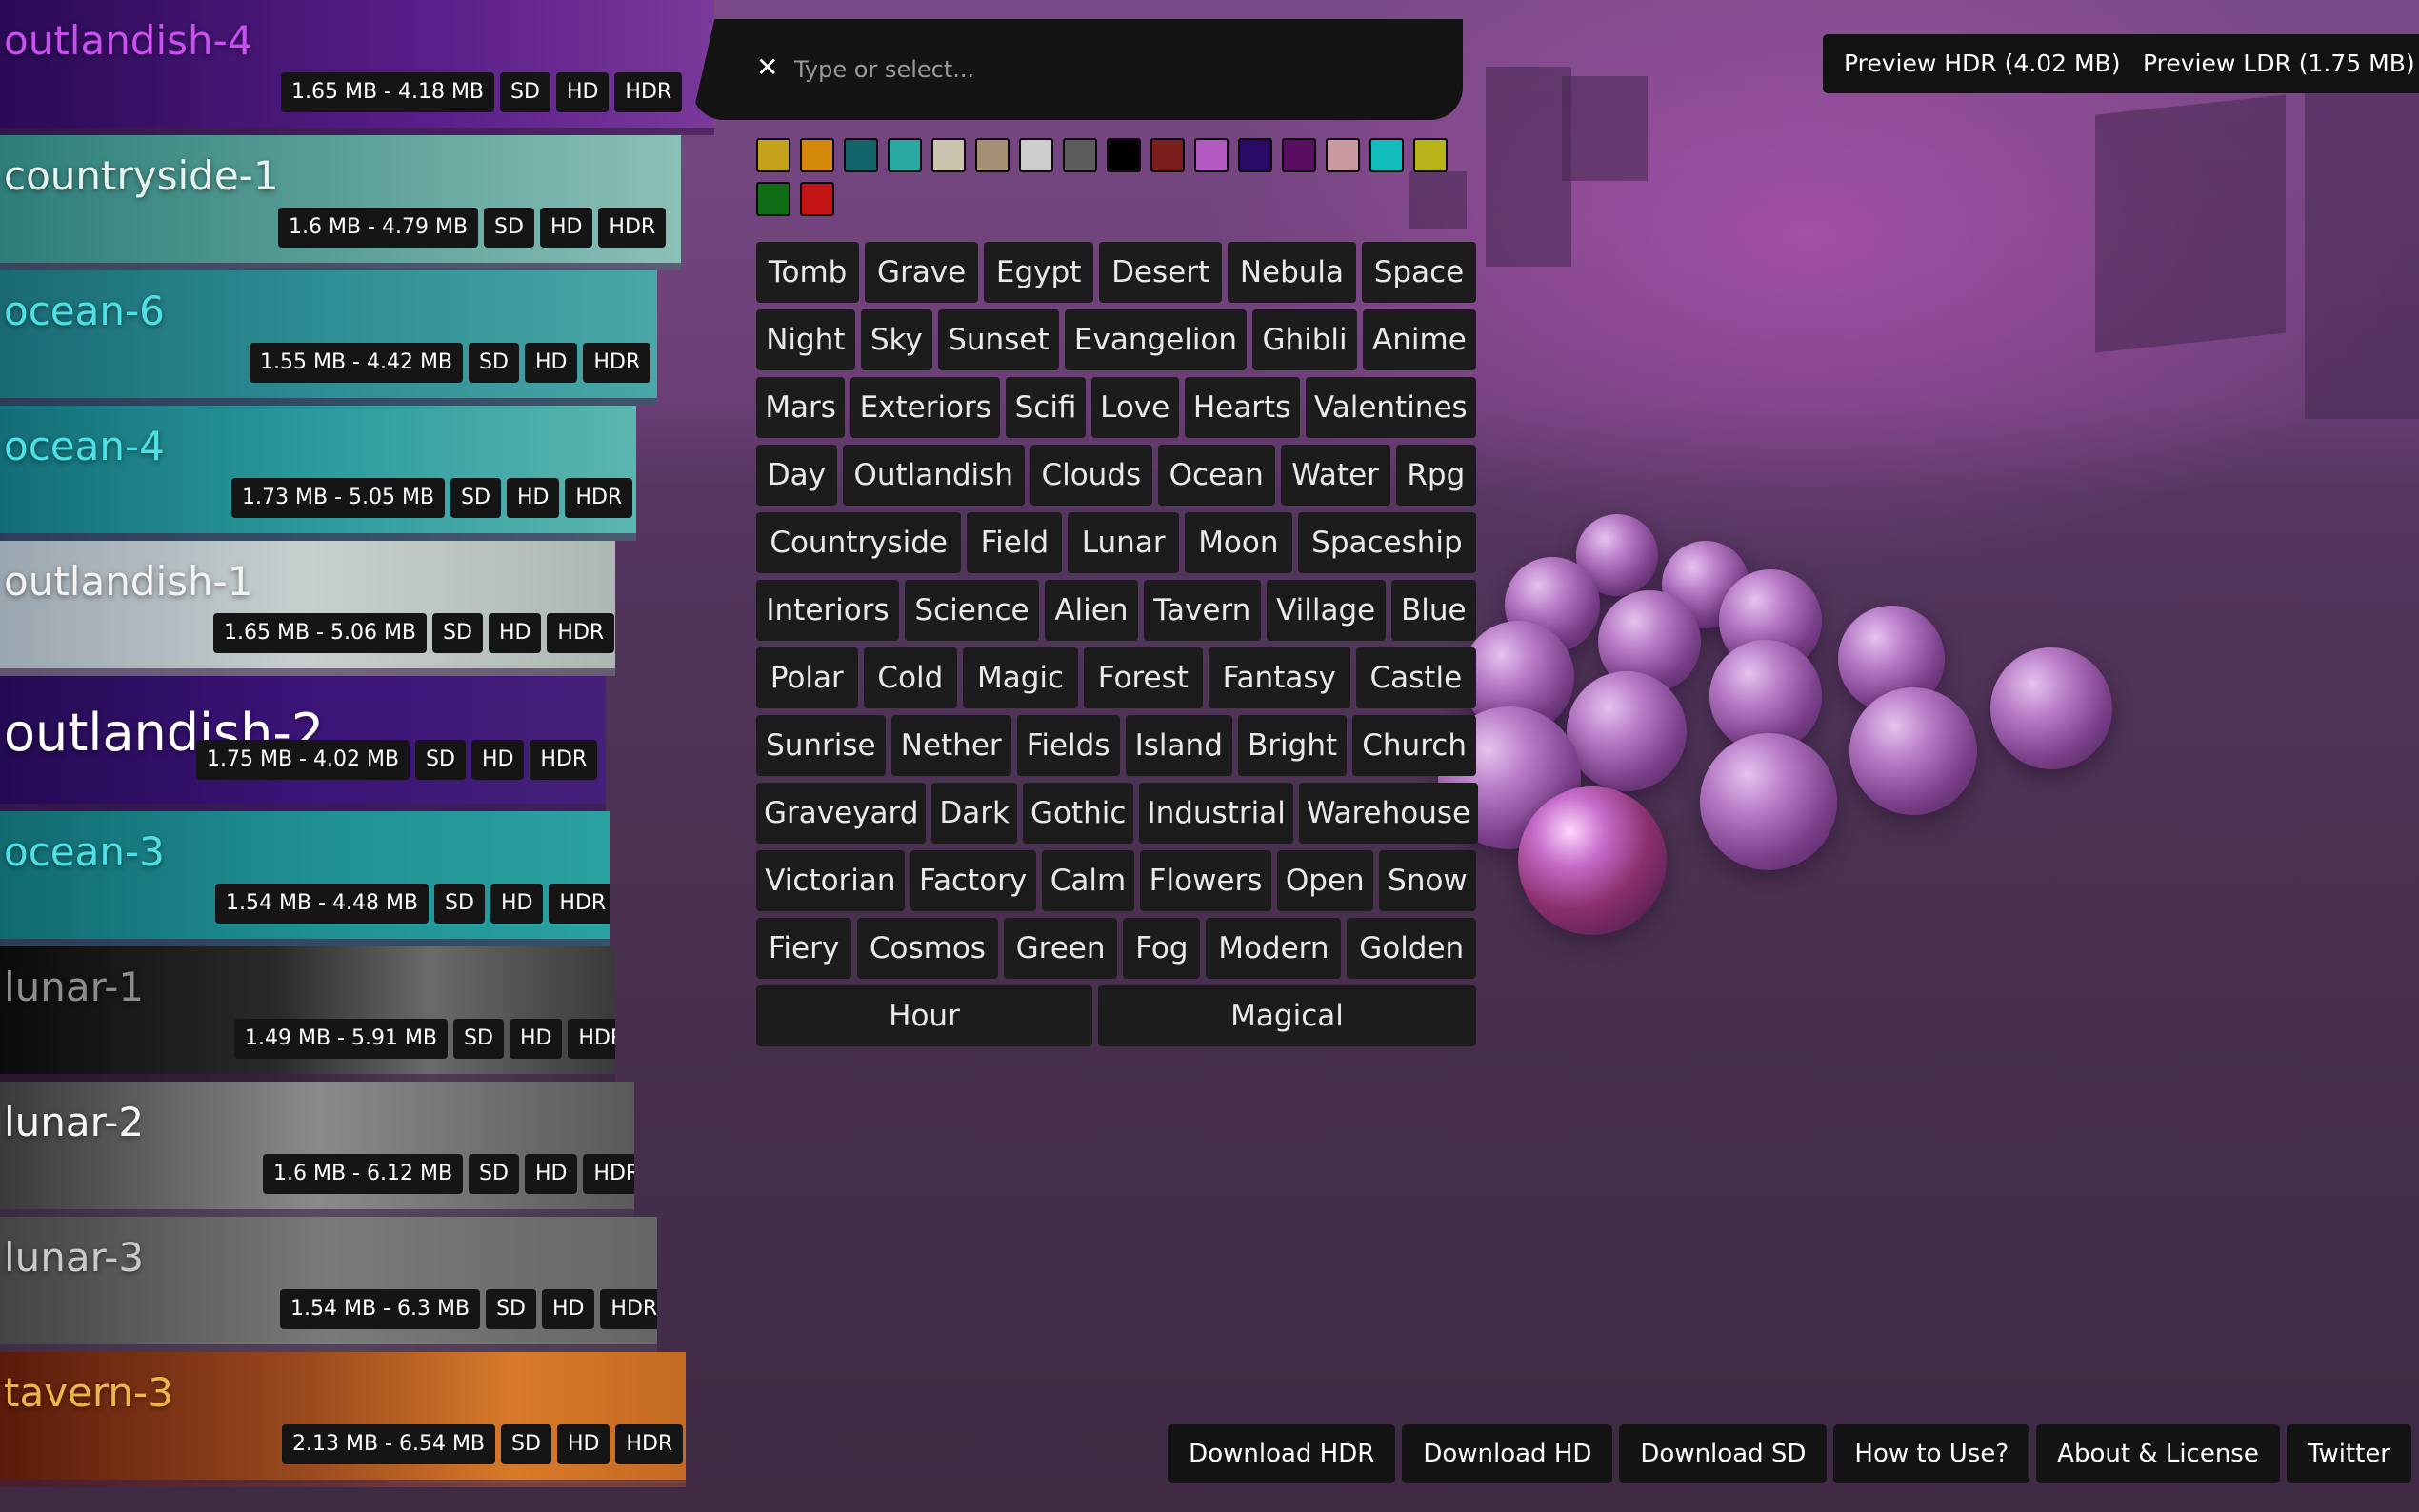  Describe the element at coordinates (807, 677) in the screenshot. I see `tag-polar: Polar` at that location.